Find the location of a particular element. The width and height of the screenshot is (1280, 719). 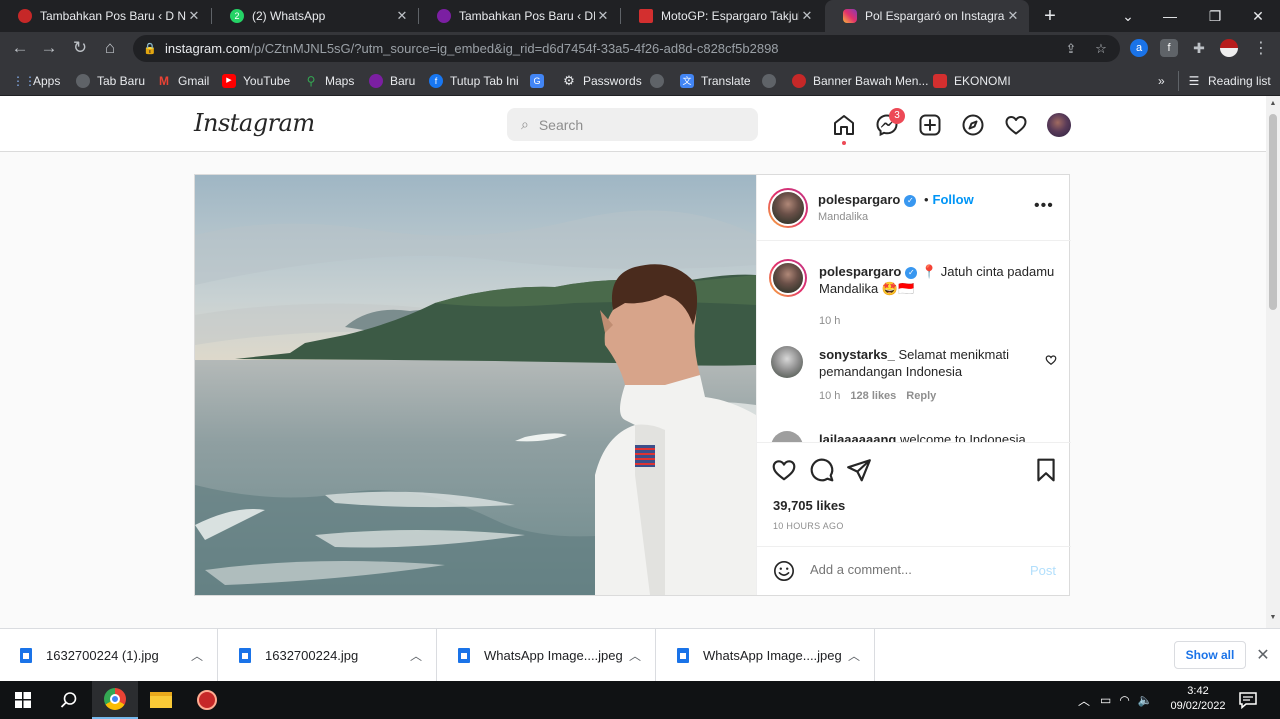

tab-search-chevron-icon: ⌄ is located at coordinates (1128, 16).